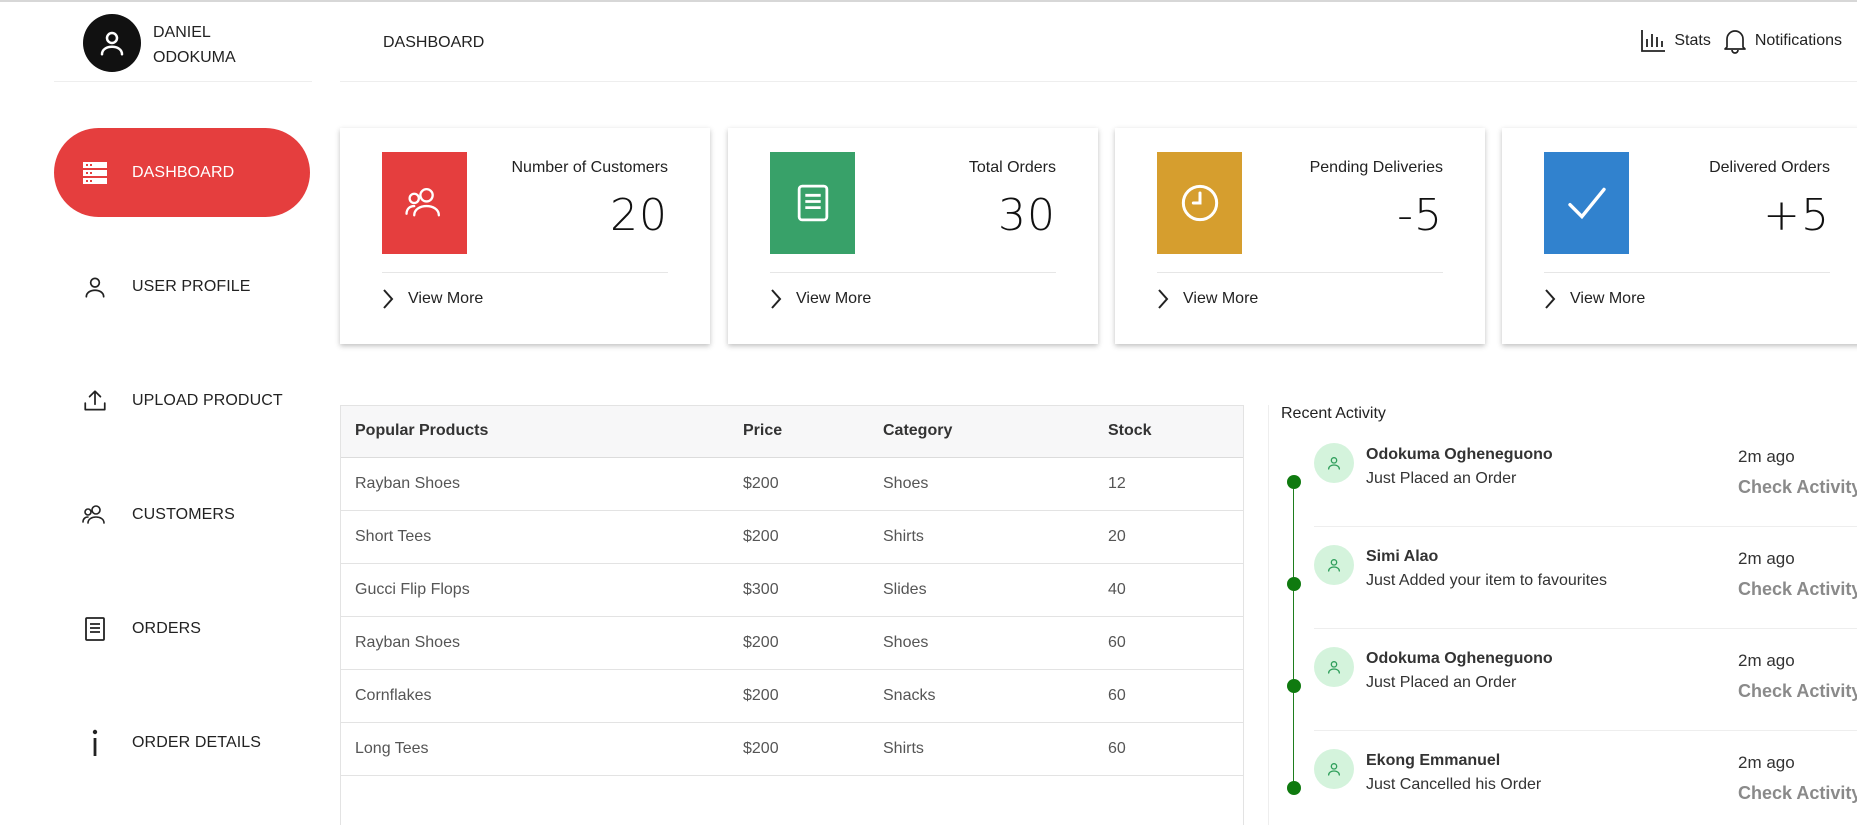  What do you see at coordinates (590, 167) in the screenshot?
I see `card-label: Number of Customers` at bounding box center [590, 167].